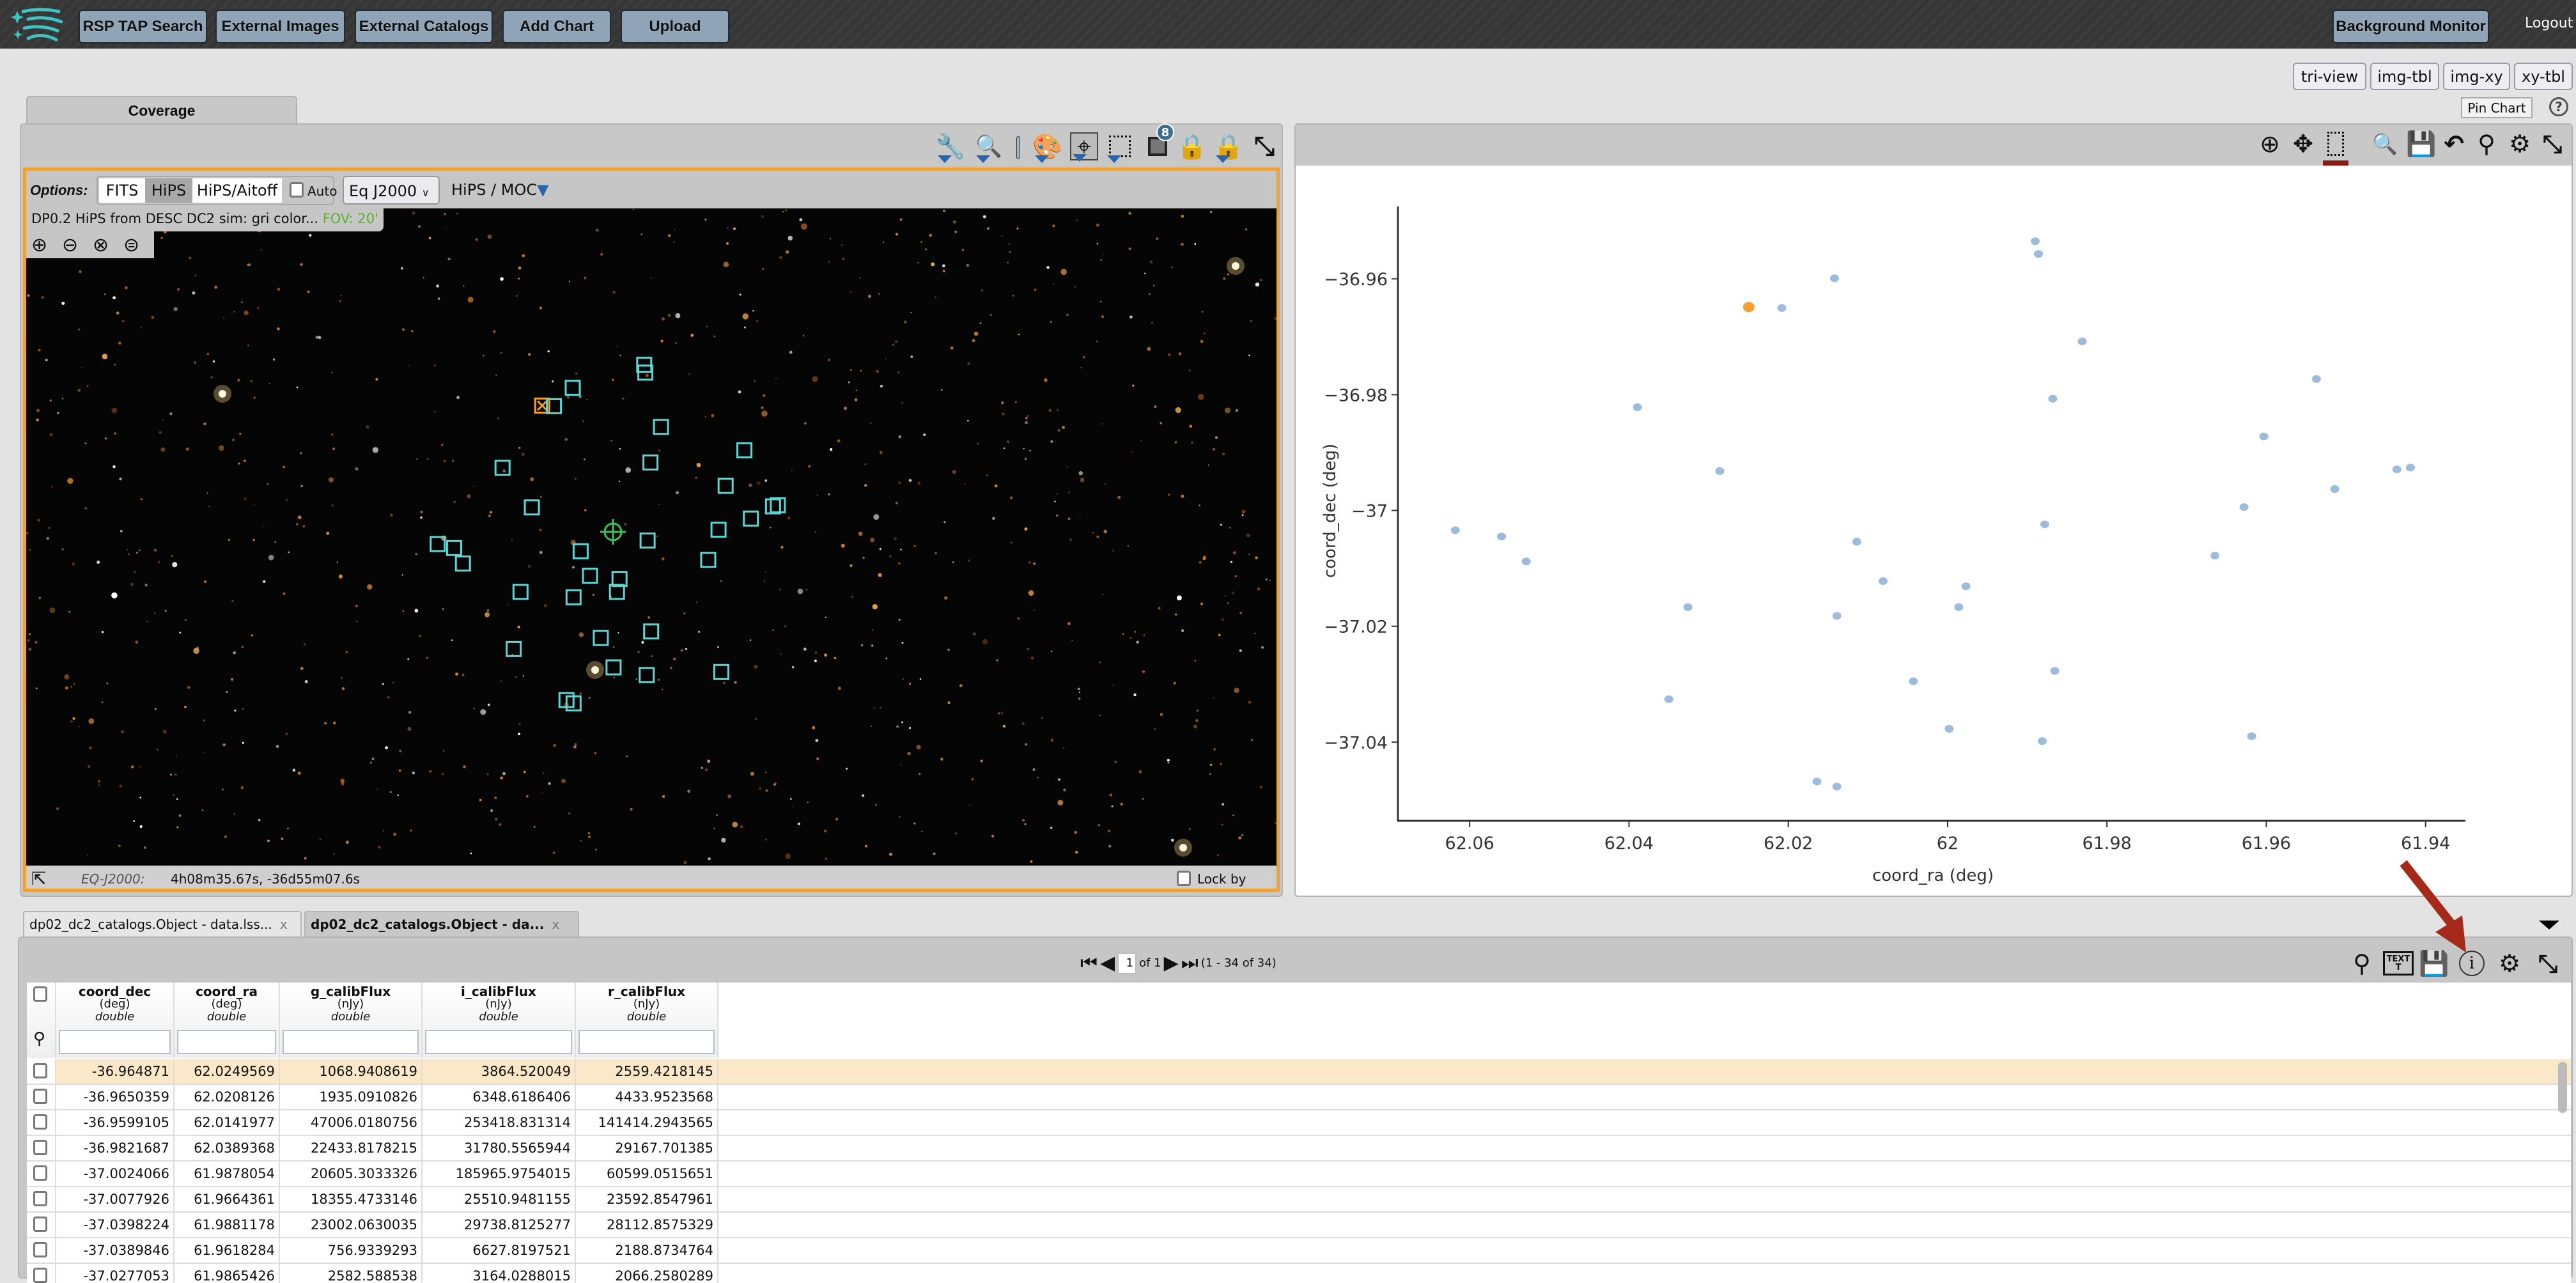 The width and height of the screenshot is (2576, 1283). What do you see at coordinates (228, 1020) in the screenshot?
I see `column-header-coord_ra: coord_ra (deg) double` at bounding box center [228, 1020].